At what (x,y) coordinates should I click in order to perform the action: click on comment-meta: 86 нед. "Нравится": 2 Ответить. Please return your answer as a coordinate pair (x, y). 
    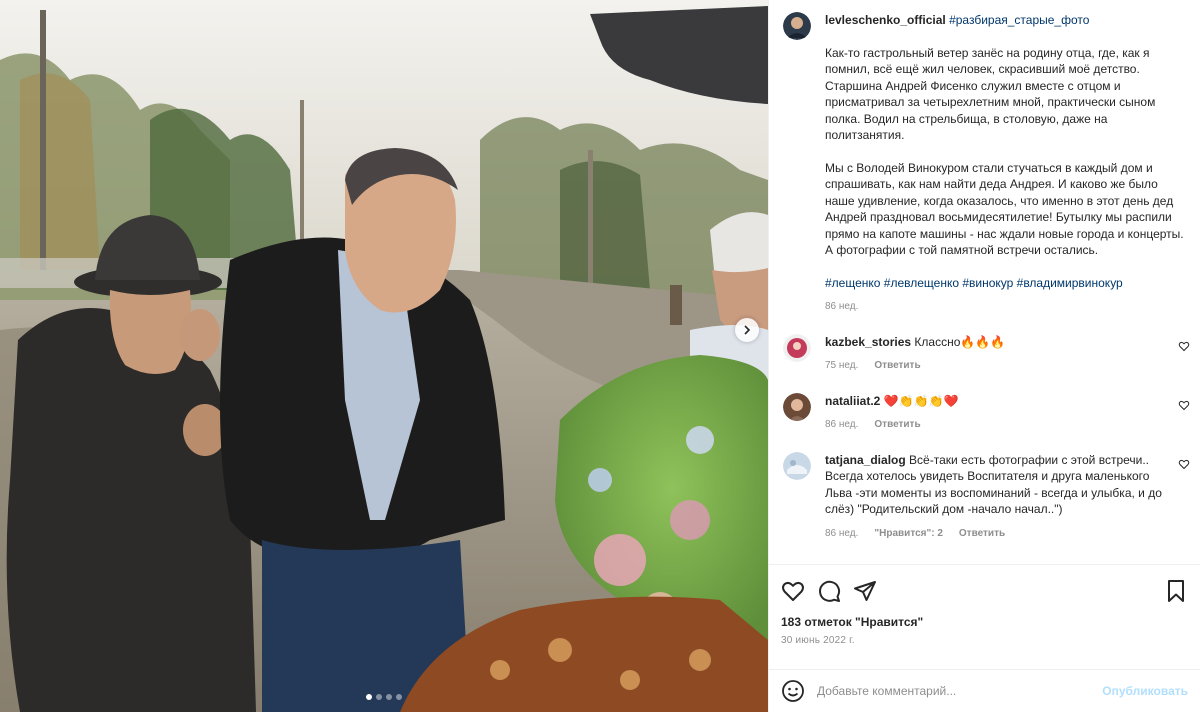
    Looking at the image, I should click on (996, 534).